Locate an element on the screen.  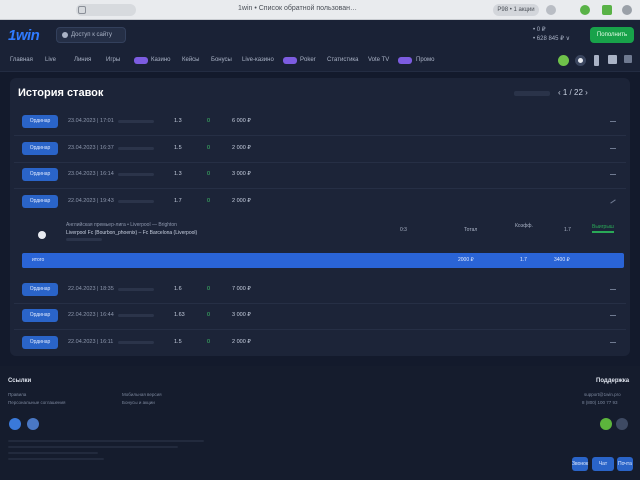
total-label: итого is located at coordinates (38, 260).